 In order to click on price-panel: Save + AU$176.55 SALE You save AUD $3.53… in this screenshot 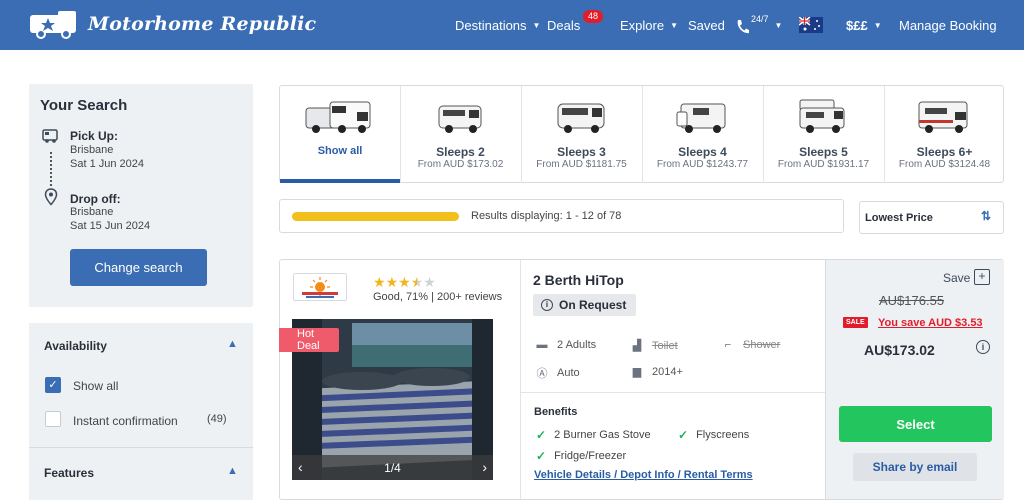, I will do `click(914, 379)`.